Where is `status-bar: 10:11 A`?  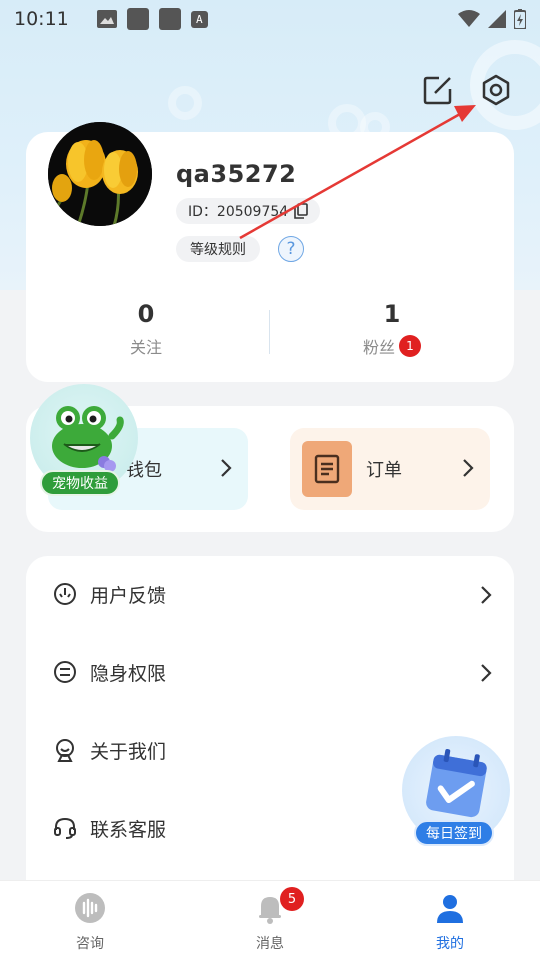
status-bar: 10:11 A is located at coordinates (270, 19).